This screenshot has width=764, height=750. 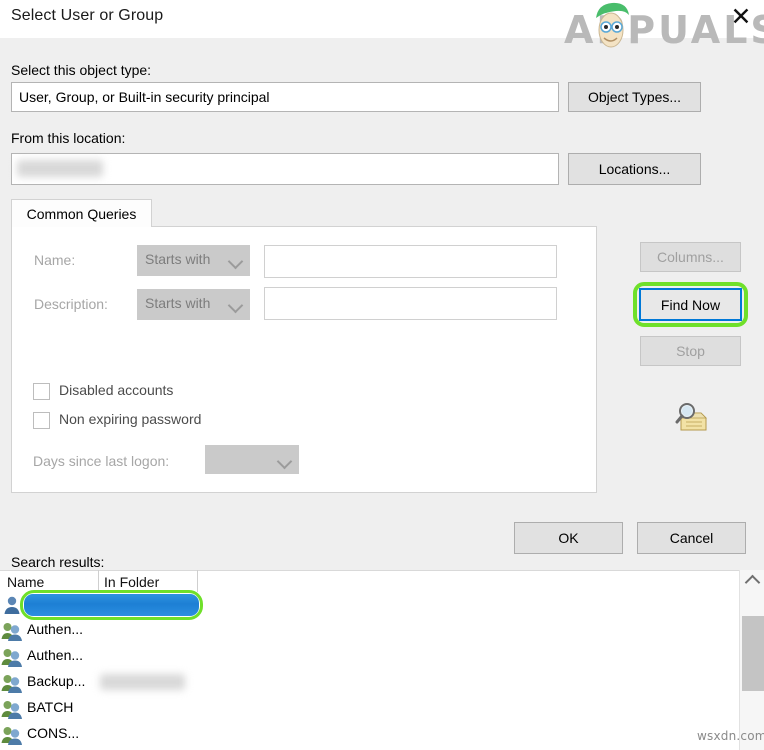 What do you see at coordinates (410, 303) in the screenshot?
I see `description-input` at bounding box center [410, 303].